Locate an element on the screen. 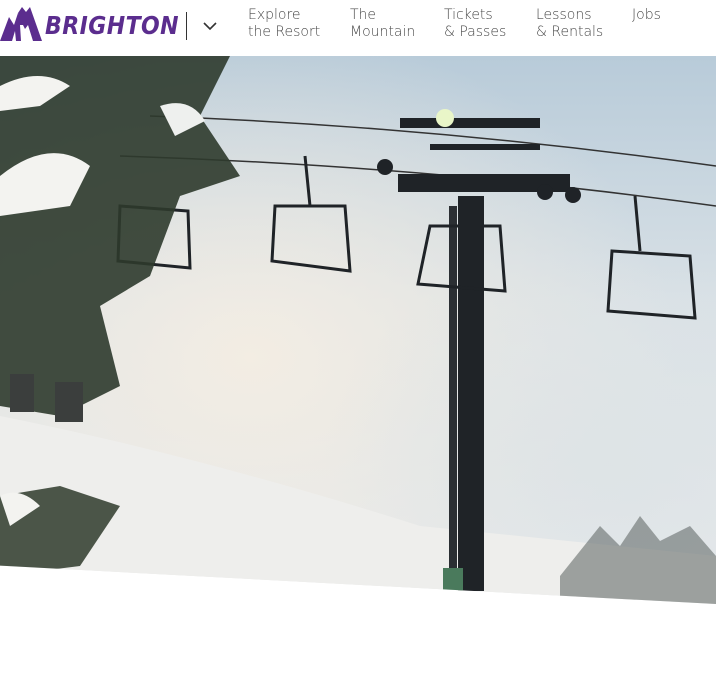 The image size is (716, 680). nav-item-line1: Tickets is located at coordinates (468, 15).